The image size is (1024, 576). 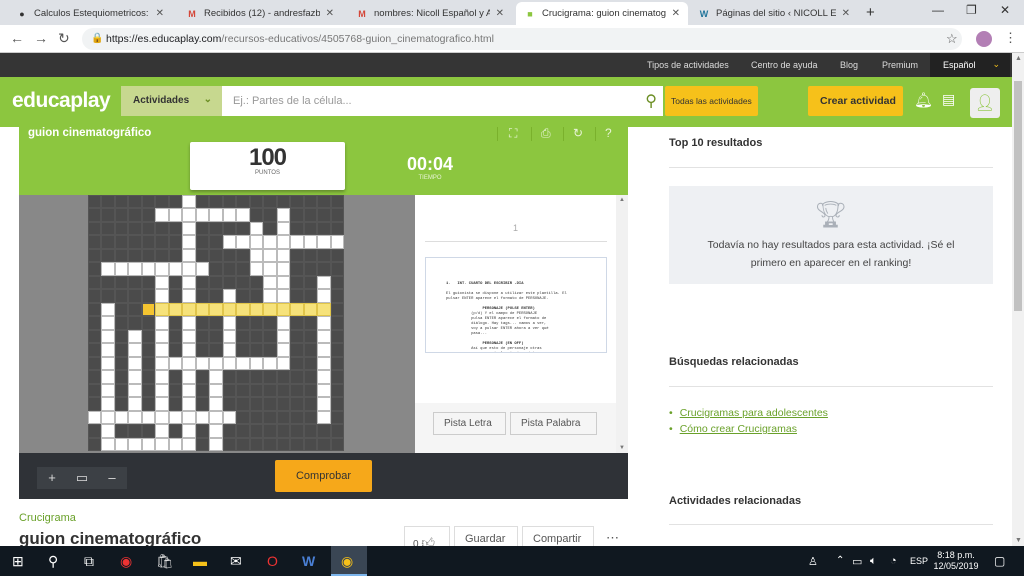 What do you see at coordinates (52, 478) in the screenshot?
I see `zoom-in-button: +` at bounding box center [52, 478].